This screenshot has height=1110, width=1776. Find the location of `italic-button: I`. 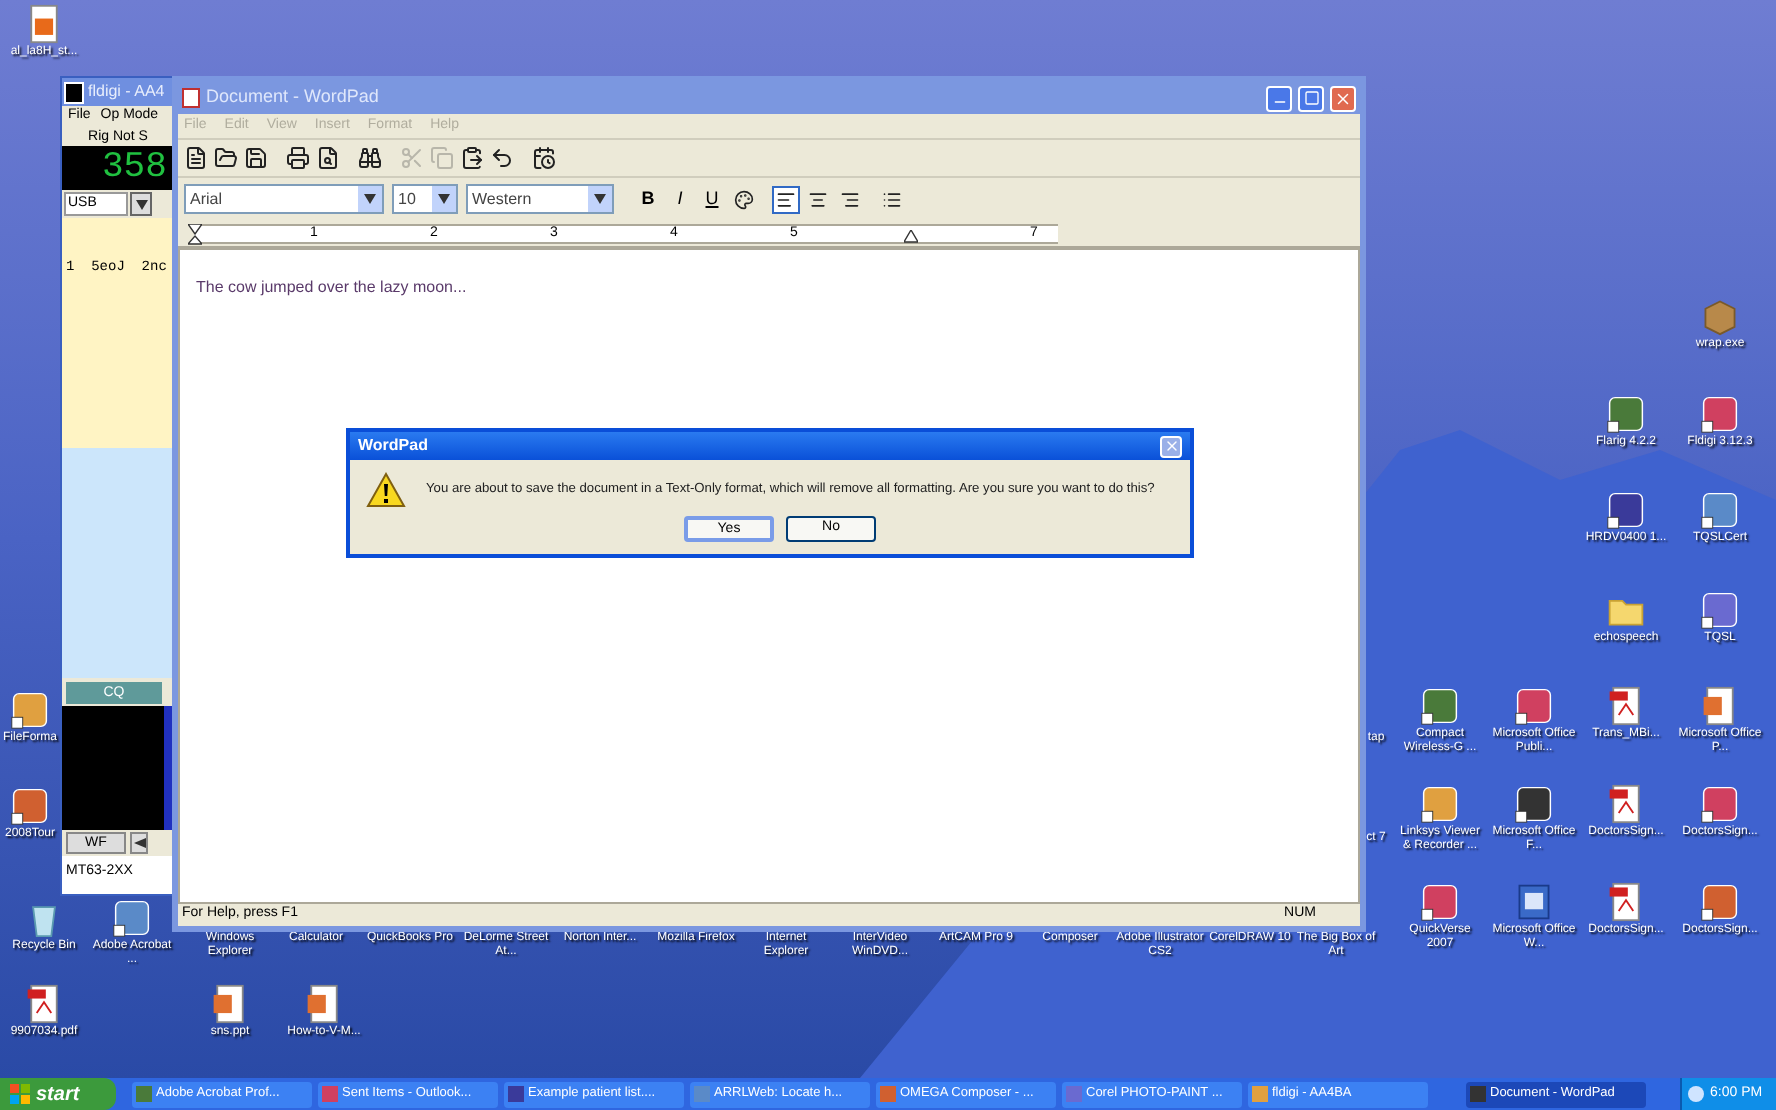

italic-button: I is located at coordinates (680, 199).